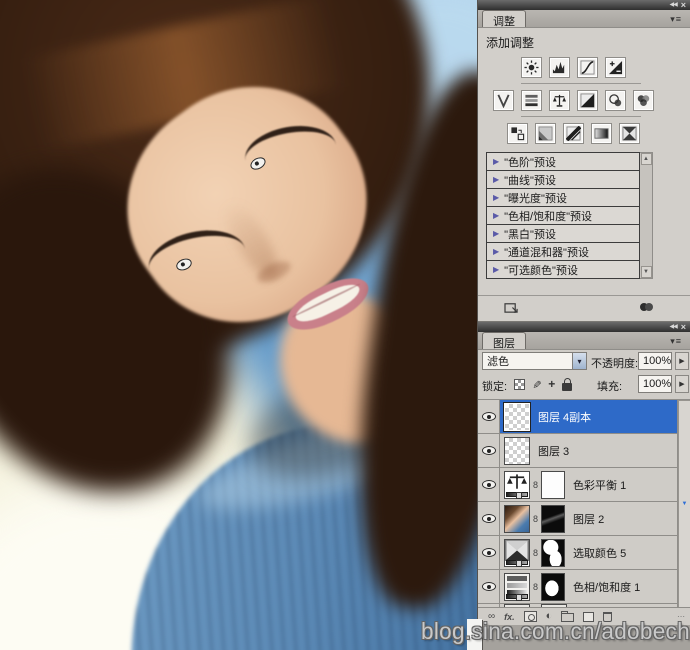  I want to click on chevron-down-icon: ▾, so click(579, 361).